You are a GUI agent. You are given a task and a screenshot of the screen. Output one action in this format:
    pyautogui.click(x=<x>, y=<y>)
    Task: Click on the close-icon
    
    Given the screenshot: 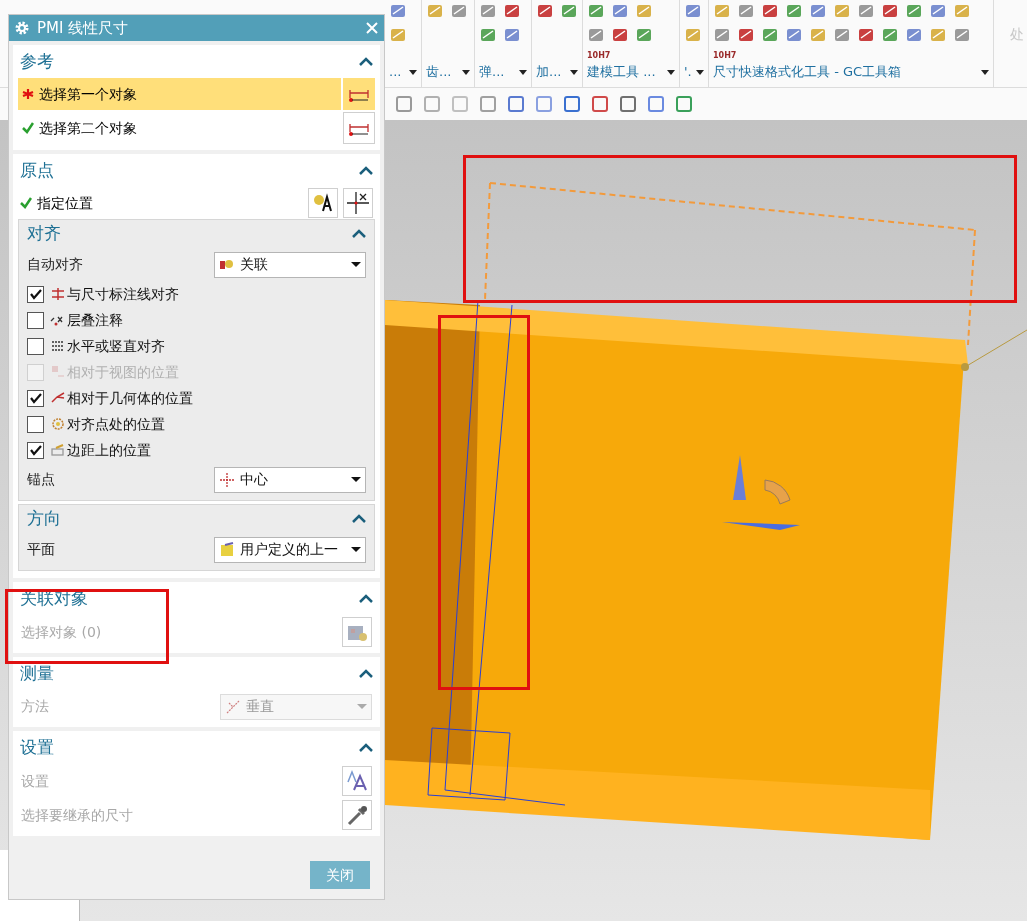 What is the action you would take?
    pyautogui.click(x=372, y=28)
    